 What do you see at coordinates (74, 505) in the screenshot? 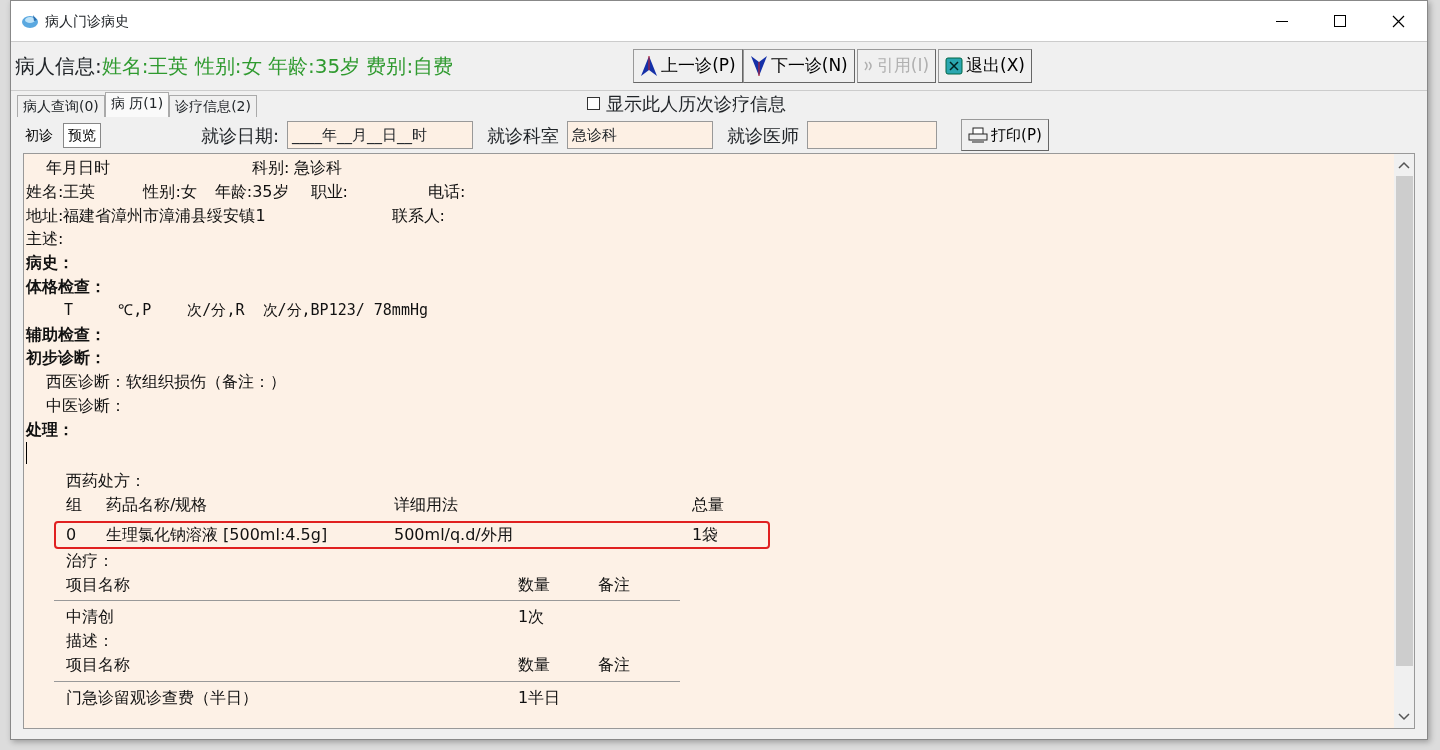
I see `column-header: 组` at bounding box center [74, 505].